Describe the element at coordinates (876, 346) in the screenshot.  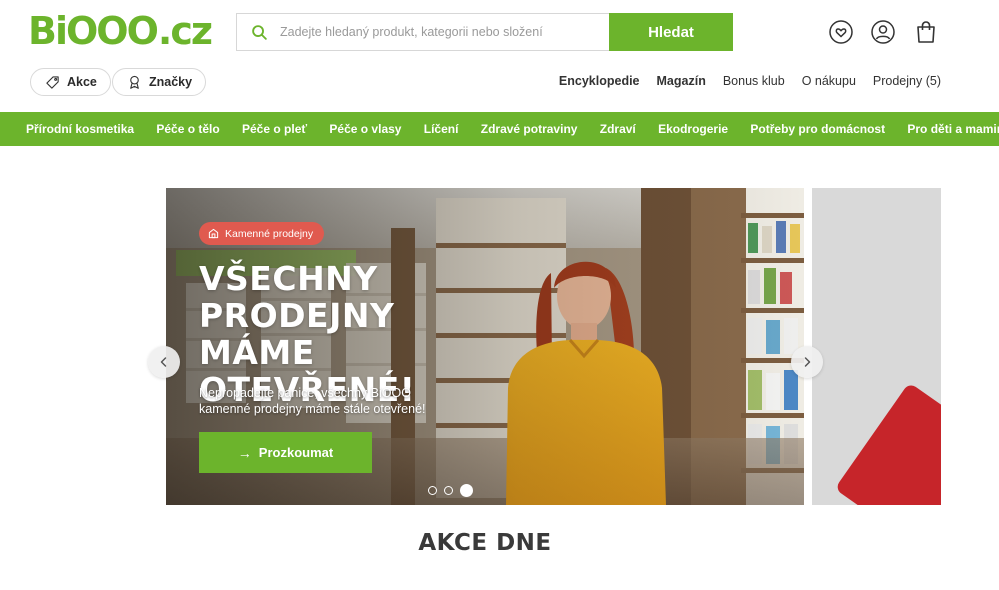
I see `next-slide-preview` at that location.